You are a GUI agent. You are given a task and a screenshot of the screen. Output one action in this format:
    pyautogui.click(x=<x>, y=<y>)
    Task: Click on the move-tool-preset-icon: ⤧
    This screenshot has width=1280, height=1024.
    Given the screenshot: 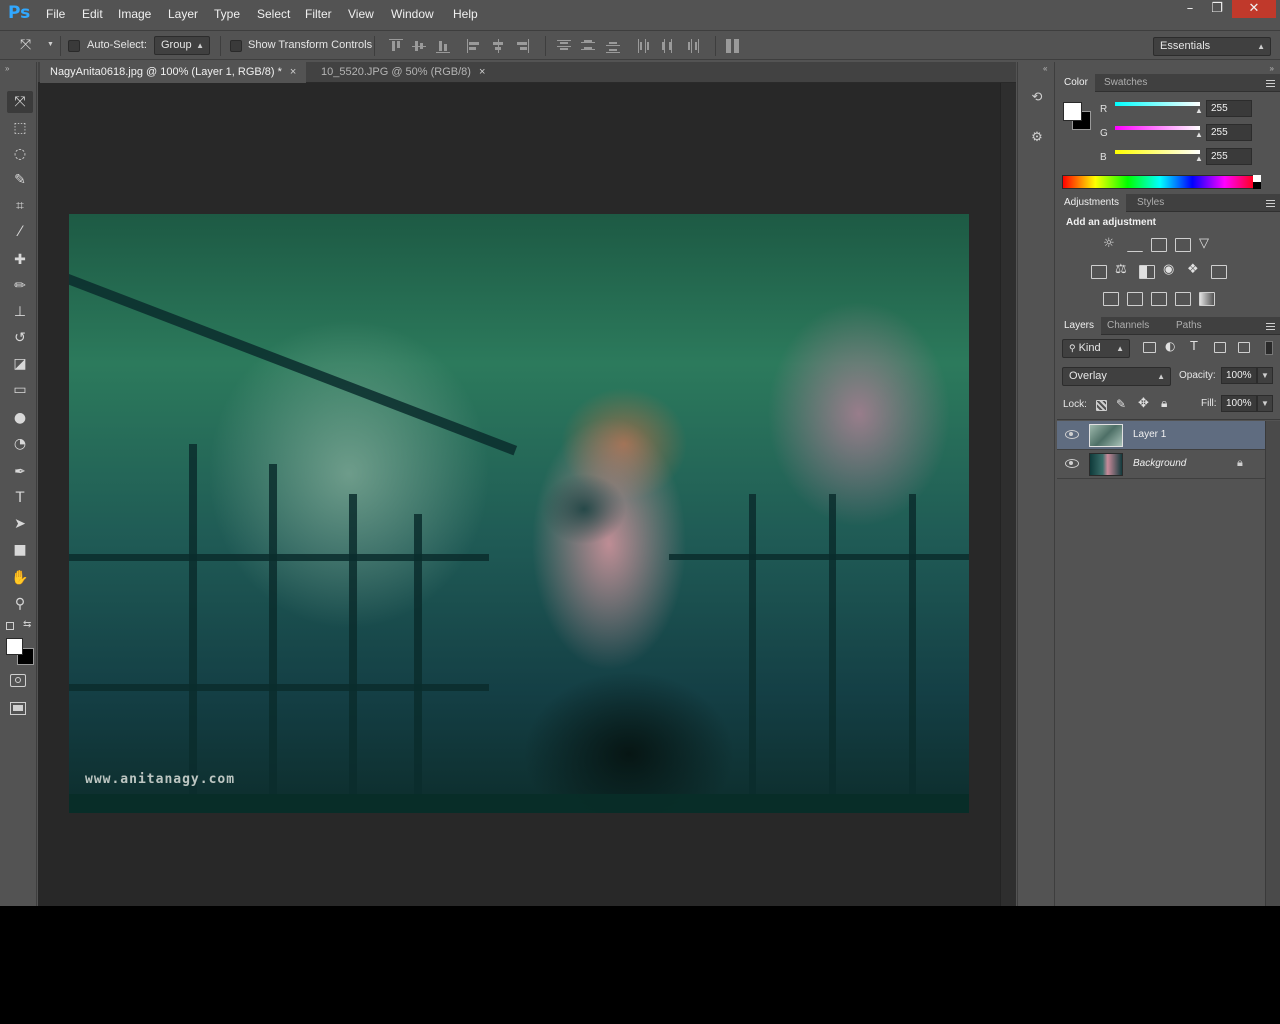 What is the action you would take?
    pyautogui.click(x=25, y=45)
    